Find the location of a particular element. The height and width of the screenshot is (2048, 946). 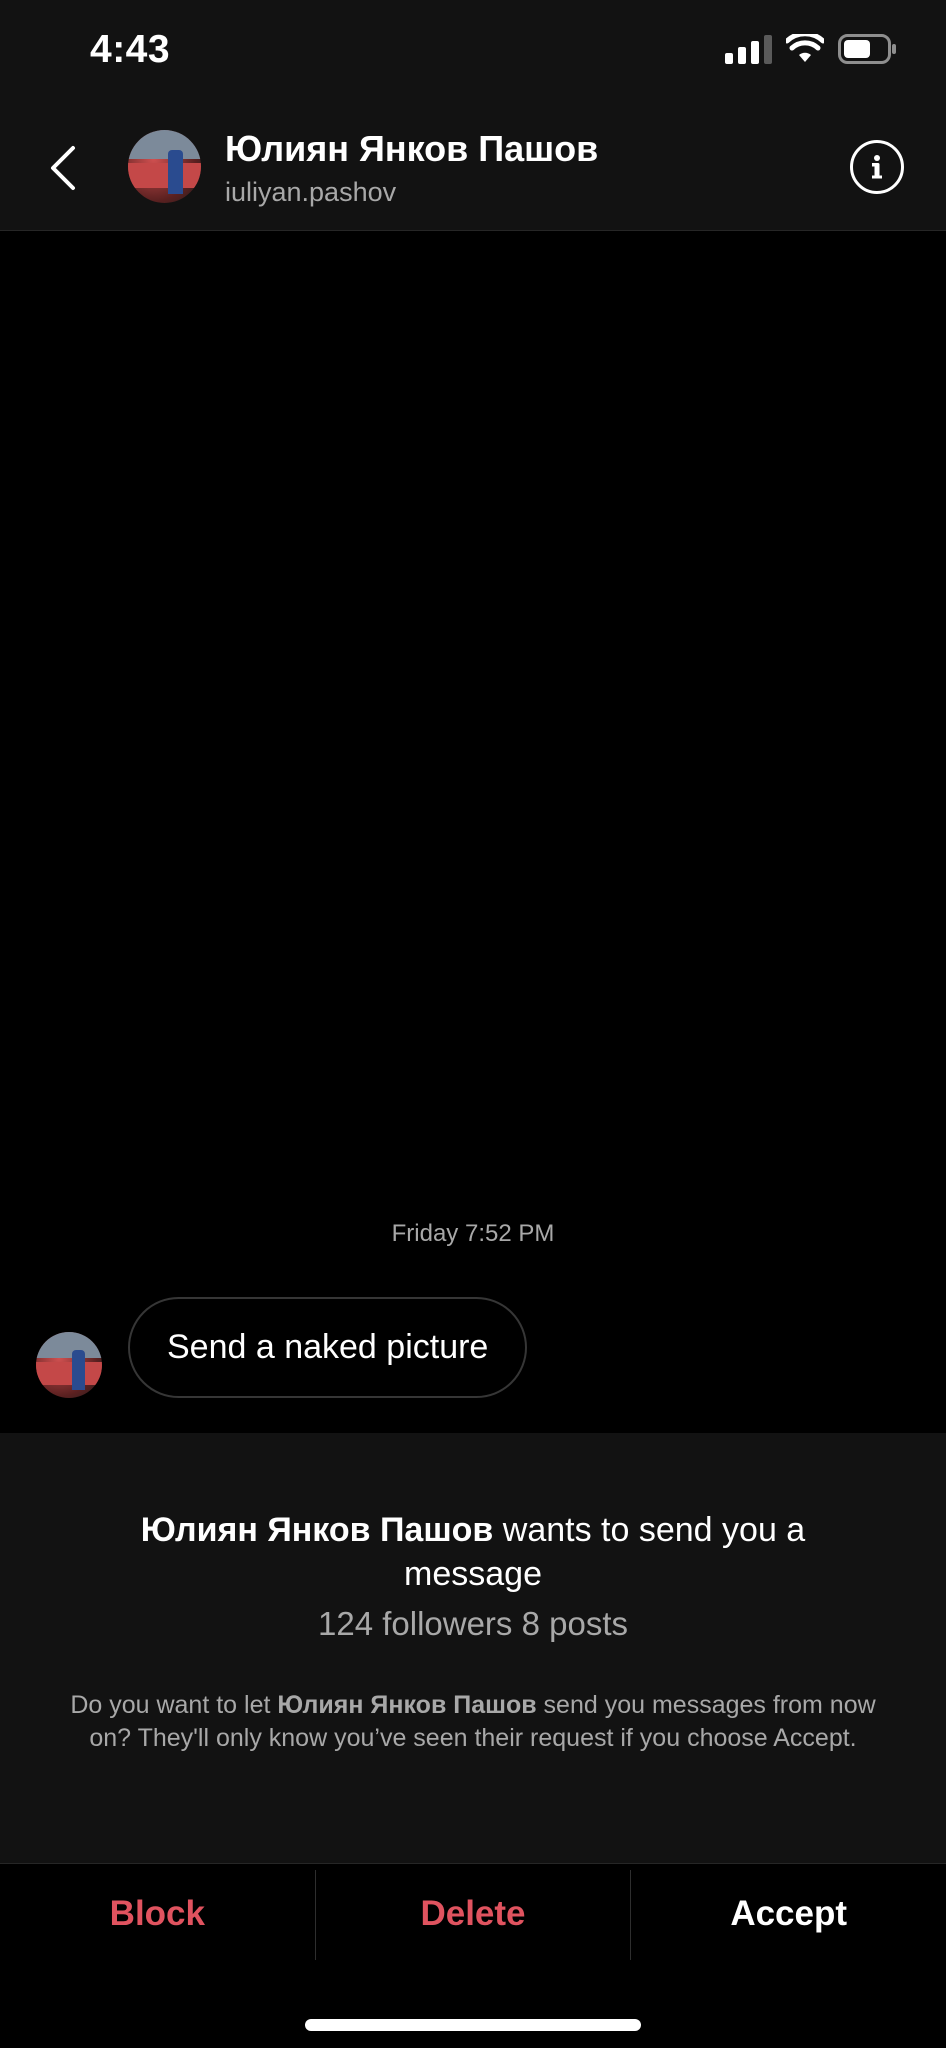

profile-avatar is located at coordinates (164, 166).